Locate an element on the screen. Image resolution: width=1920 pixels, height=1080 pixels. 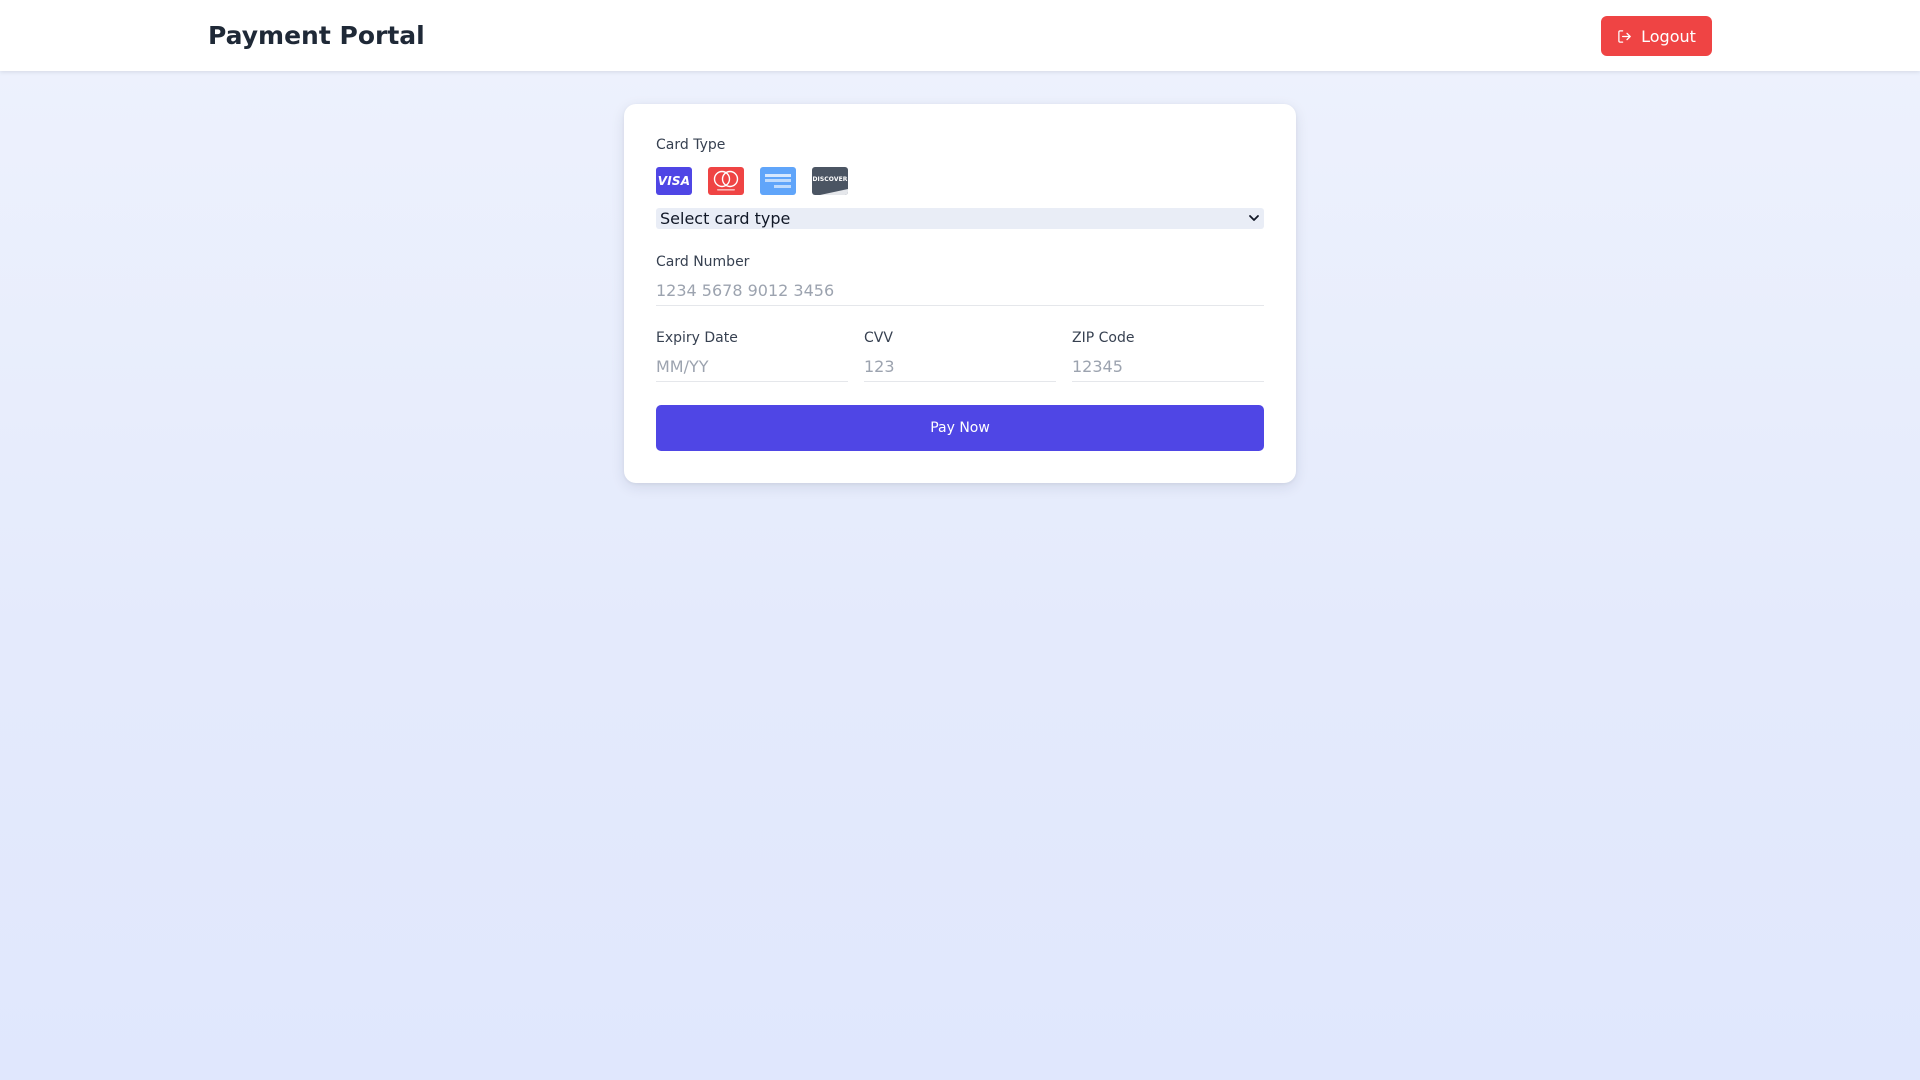
discover-icon: DISCOVER is located at coordinates (830, 181).